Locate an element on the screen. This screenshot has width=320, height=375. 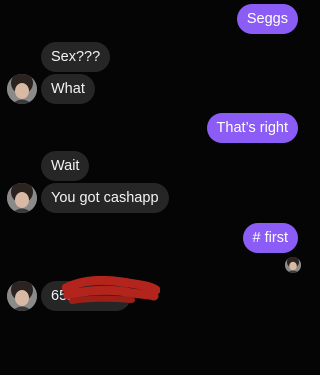
received-message-bubble: Wait is located at coordinates (65, 166).